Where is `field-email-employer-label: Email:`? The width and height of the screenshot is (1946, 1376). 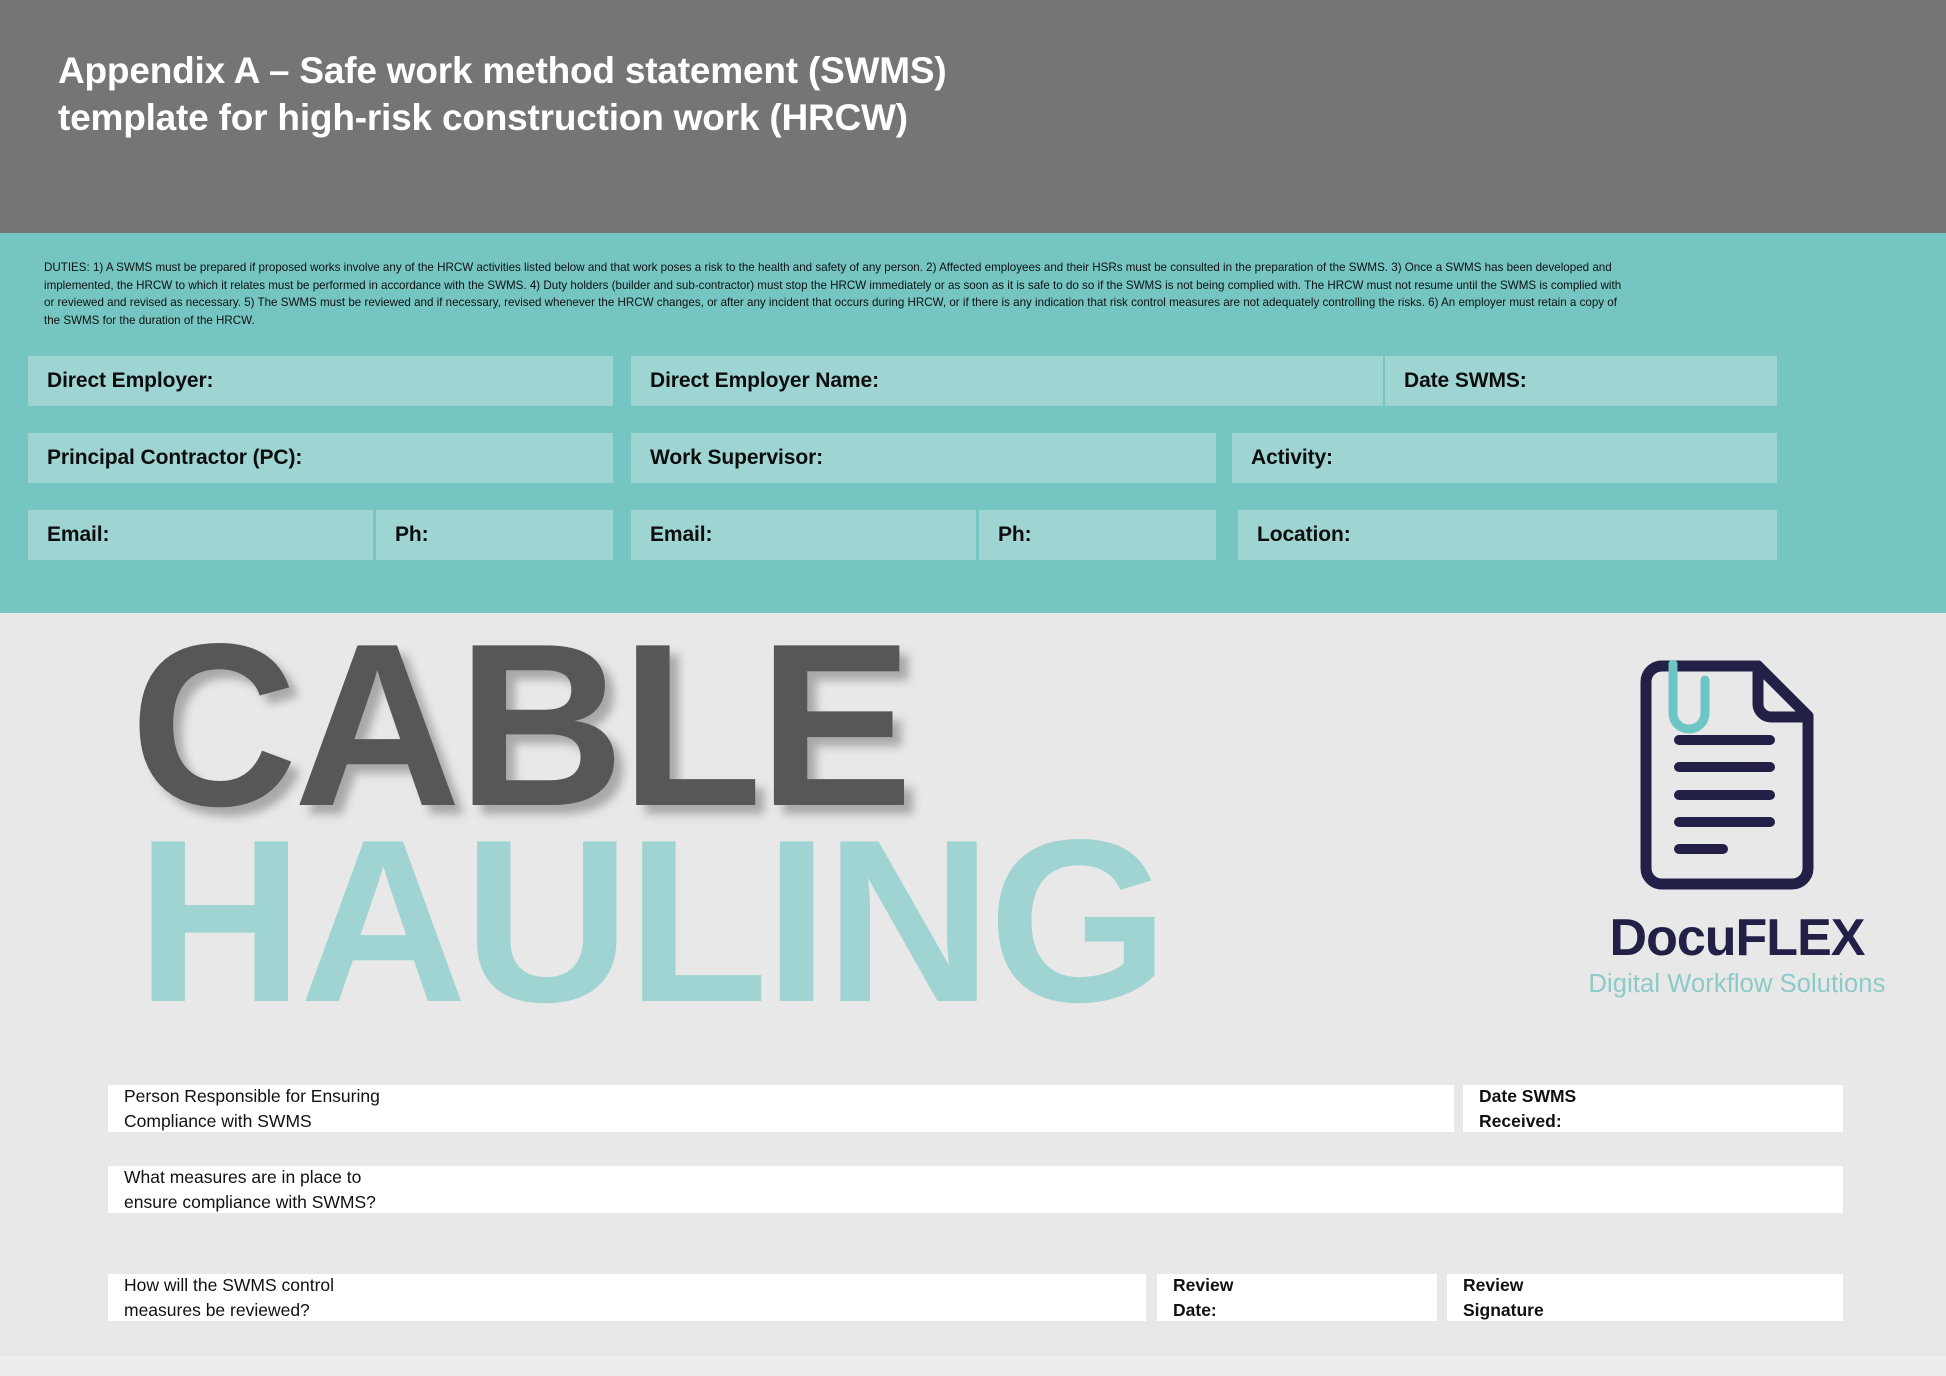 field-email-employer-label: Email: is located at coordinates (78, 534).